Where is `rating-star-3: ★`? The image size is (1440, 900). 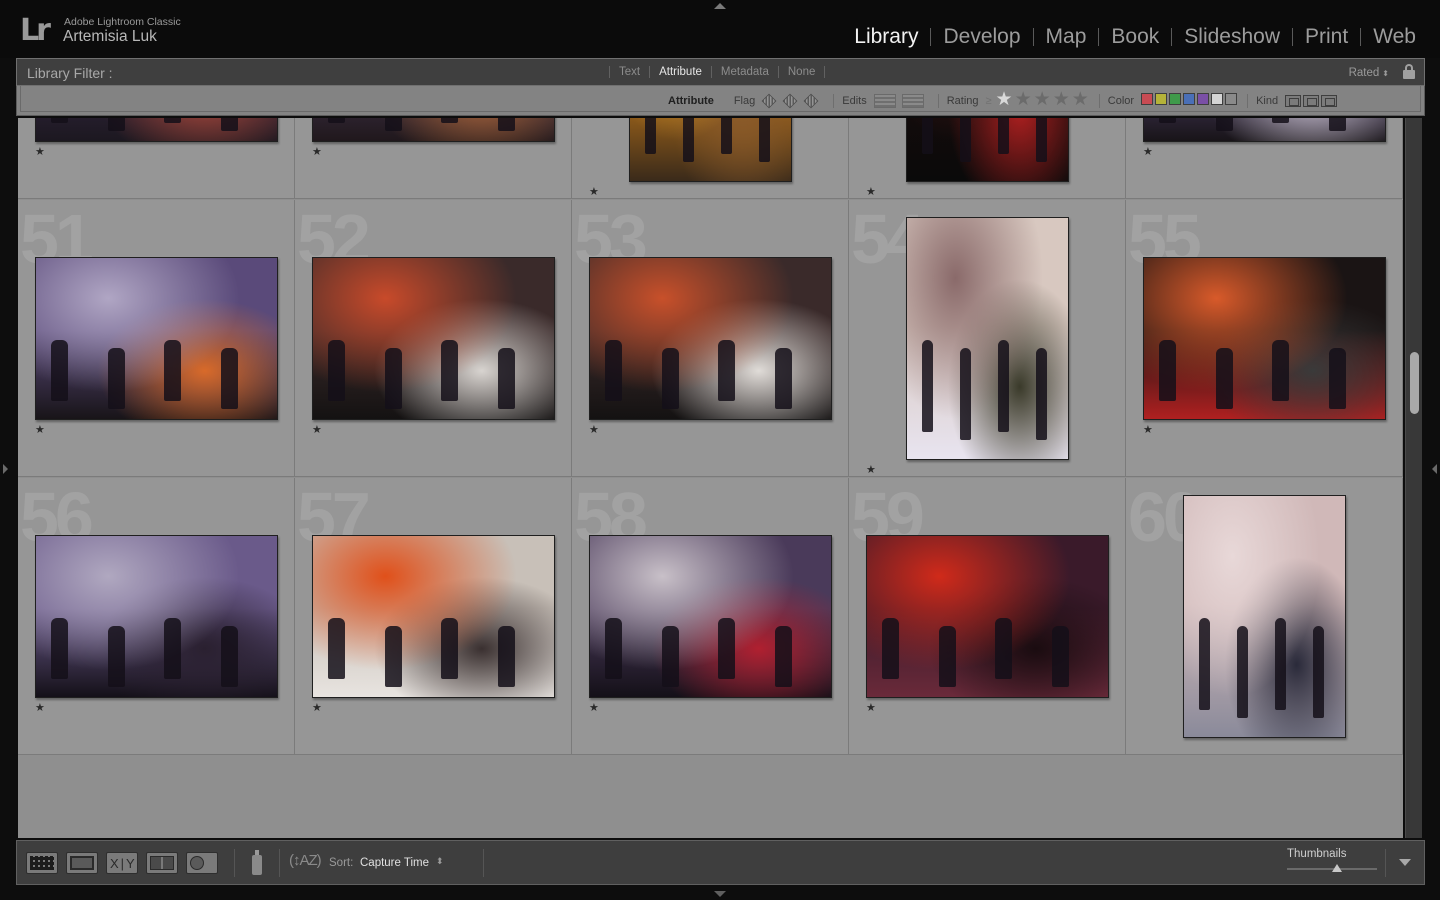
rating-star-3: ★ is located at coordinates (1042, 99).